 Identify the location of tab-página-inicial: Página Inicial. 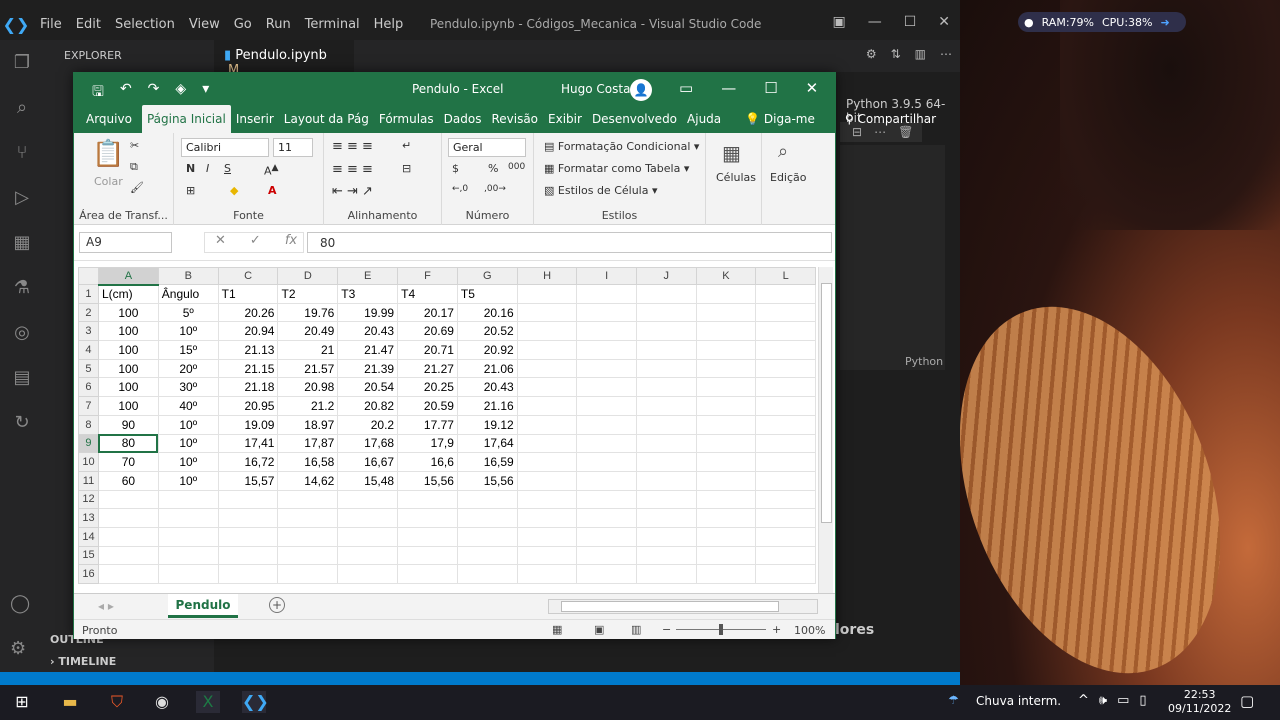
(186, 119).